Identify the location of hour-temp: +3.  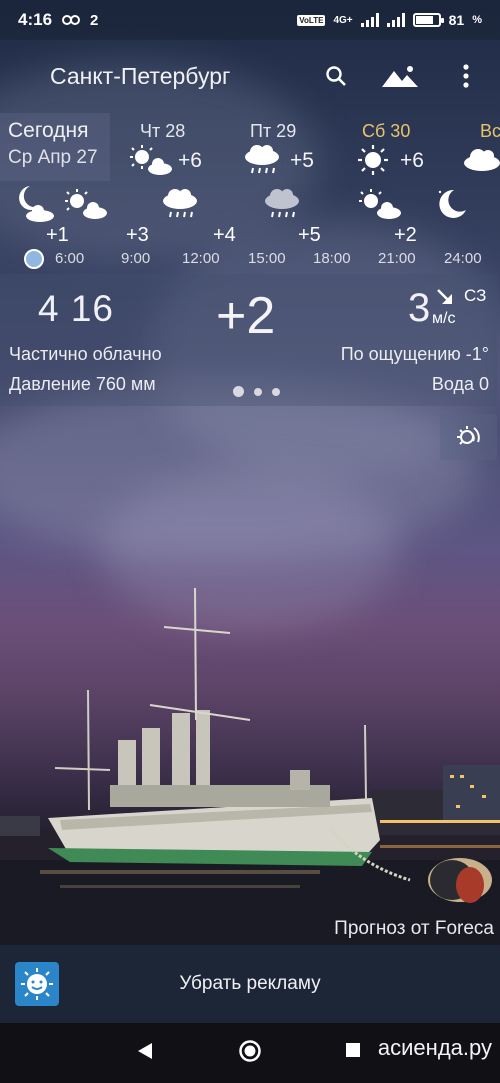
(137, 235).